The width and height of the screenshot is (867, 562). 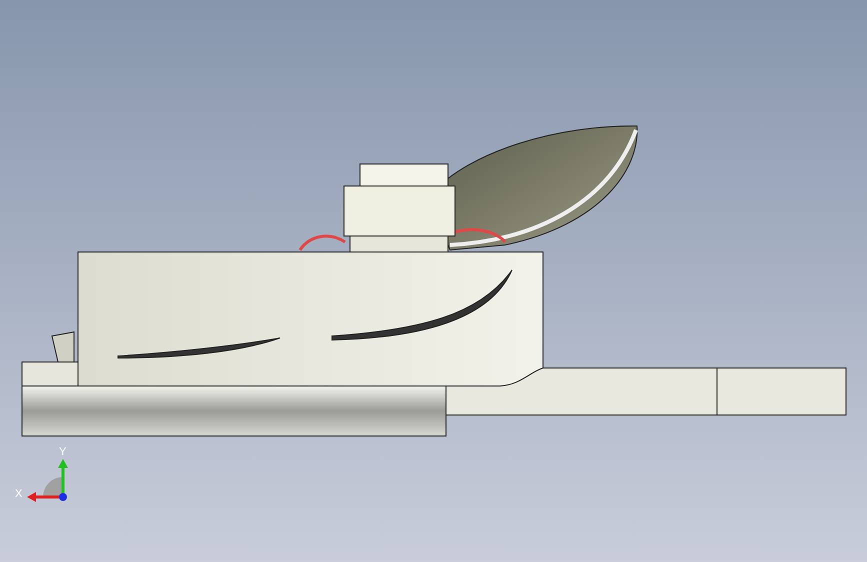 What do you see at coordinates (62, 452) in the screenshot?
I see `y-axis-label: Y` at bounding box center [62, 452].